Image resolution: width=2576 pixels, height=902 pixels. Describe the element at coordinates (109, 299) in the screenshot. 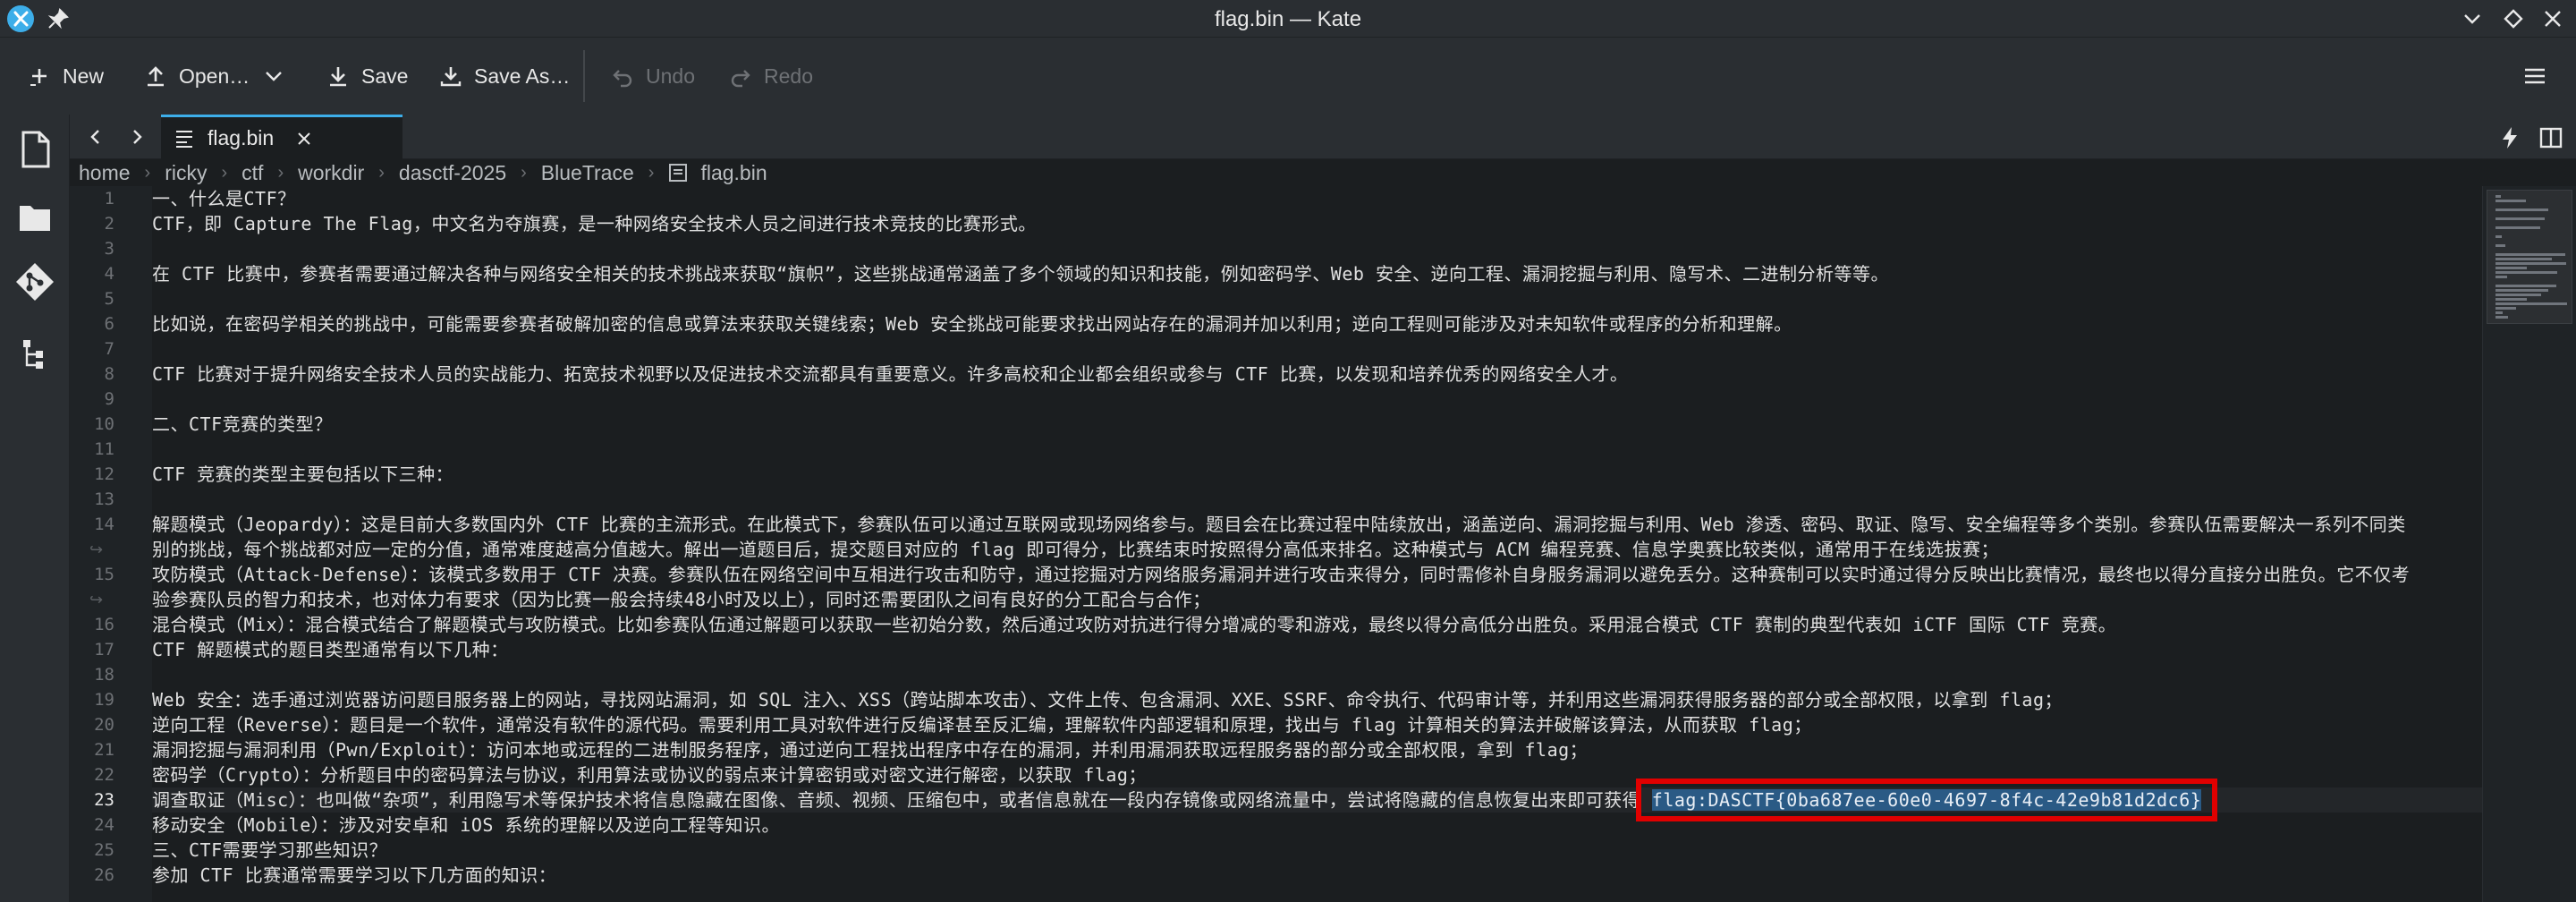

I see `line-number: 5` at that location.